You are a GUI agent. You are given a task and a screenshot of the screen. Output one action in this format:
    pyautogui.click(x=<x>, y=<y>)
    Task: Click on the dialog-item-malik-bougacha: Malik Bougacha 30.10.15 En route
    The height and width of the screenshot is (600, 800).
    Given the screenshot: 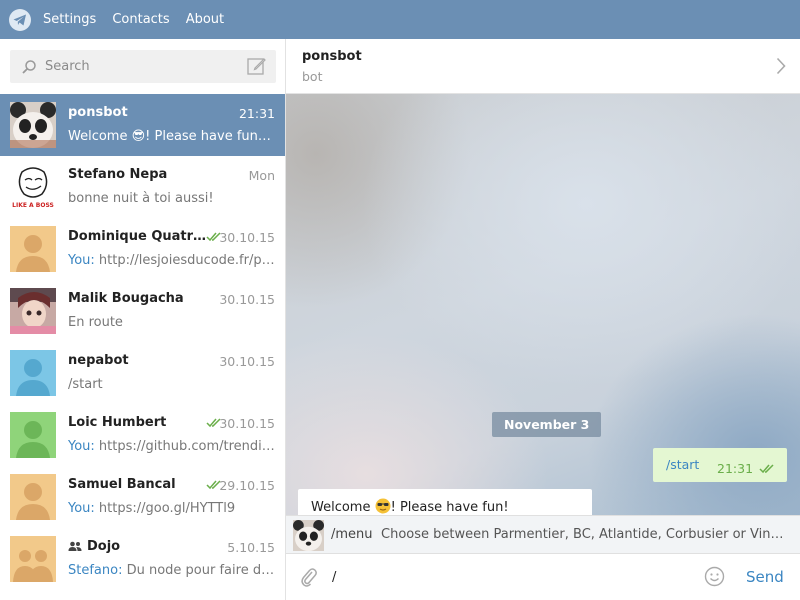 What is the action you would take?
    pyautogui.click(x=142, y=311)
    